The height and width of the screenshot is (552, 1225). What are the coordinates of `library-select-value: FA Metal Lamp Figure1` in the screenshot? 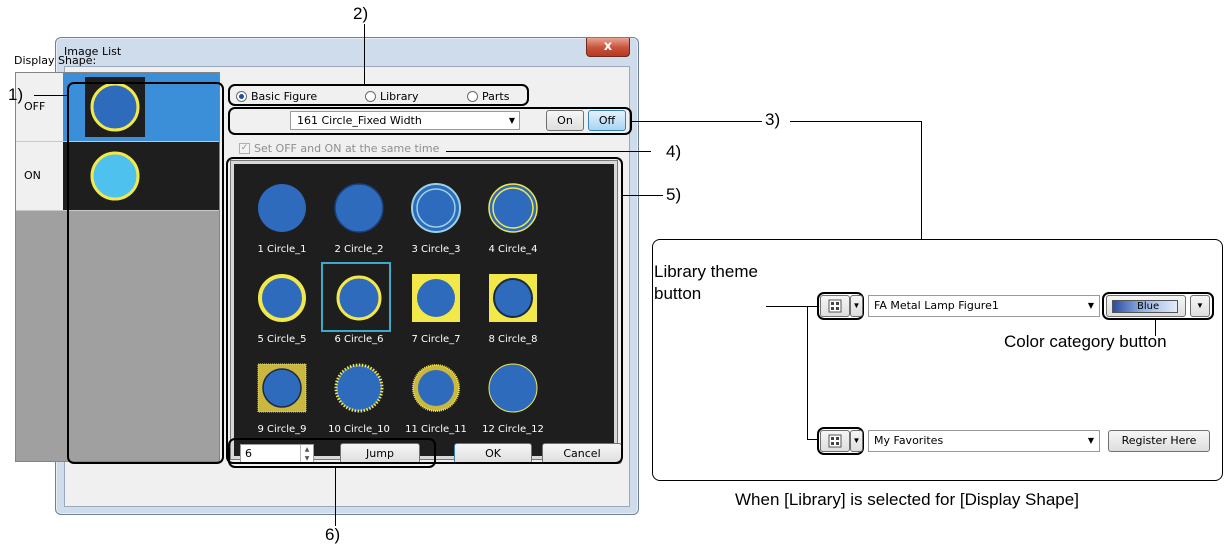 It's located at (936, 305).